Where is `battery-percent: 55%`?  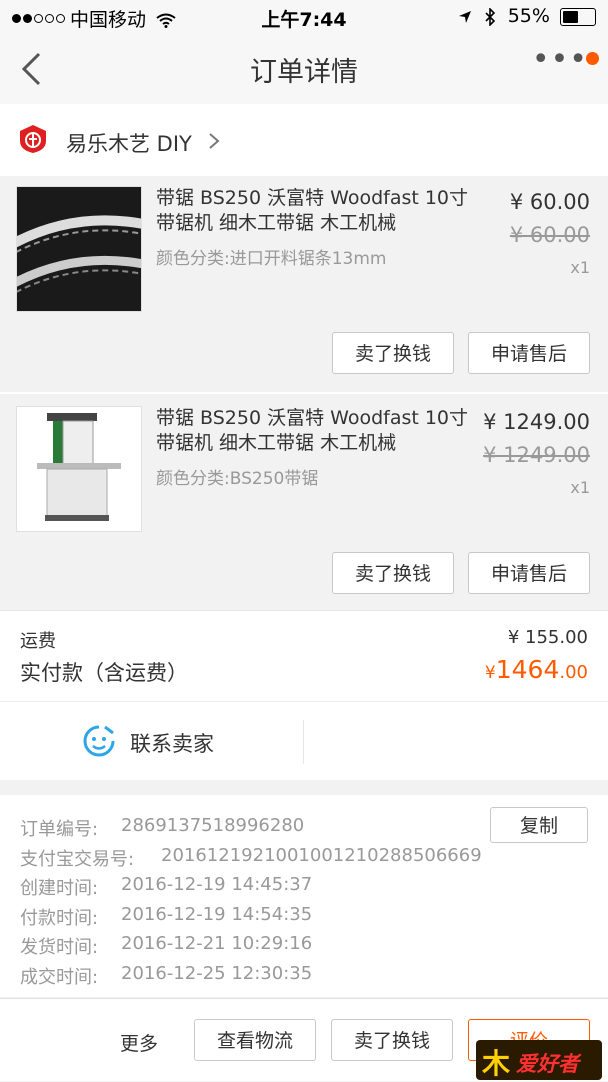 battery-percent: 55% is located at coordinates (528, 16).